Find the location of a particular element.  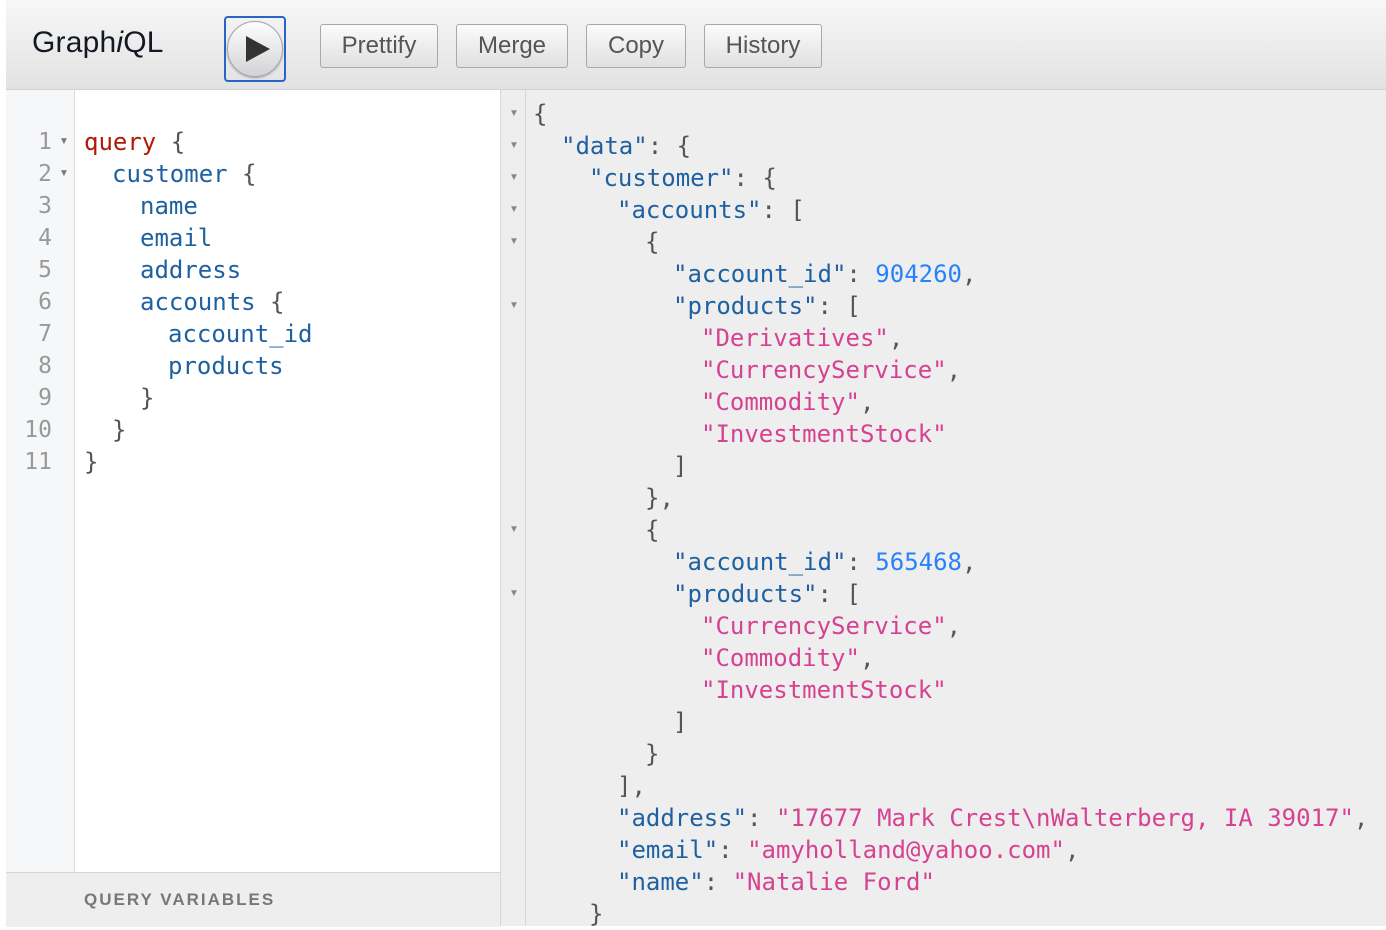

line-number: 5 is located at coordinates (45, 270).